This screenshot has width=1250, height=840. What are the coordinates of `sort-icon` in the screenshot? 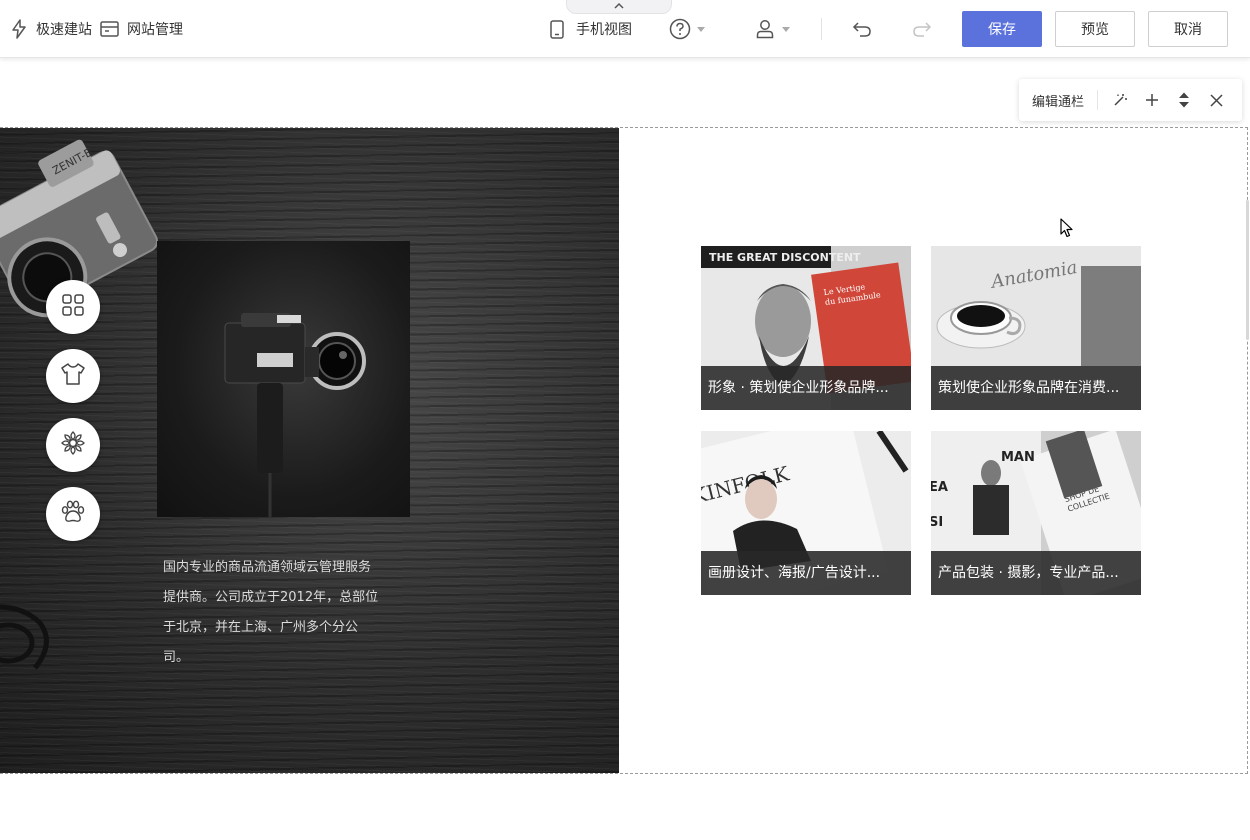 It's located at (1184, 100).